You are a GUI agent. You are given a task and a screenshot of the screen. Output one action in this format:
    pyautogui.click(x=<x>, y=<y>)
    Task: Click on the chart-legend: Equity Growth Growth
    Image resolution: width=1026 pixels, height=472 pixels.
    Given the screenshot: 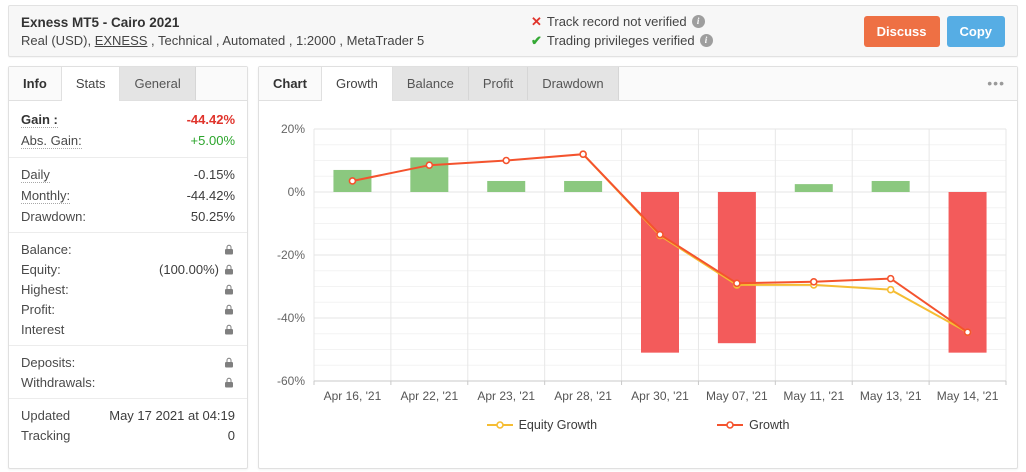 What is the action you would take?
    pyautogui.click(x=638, y=425)
    